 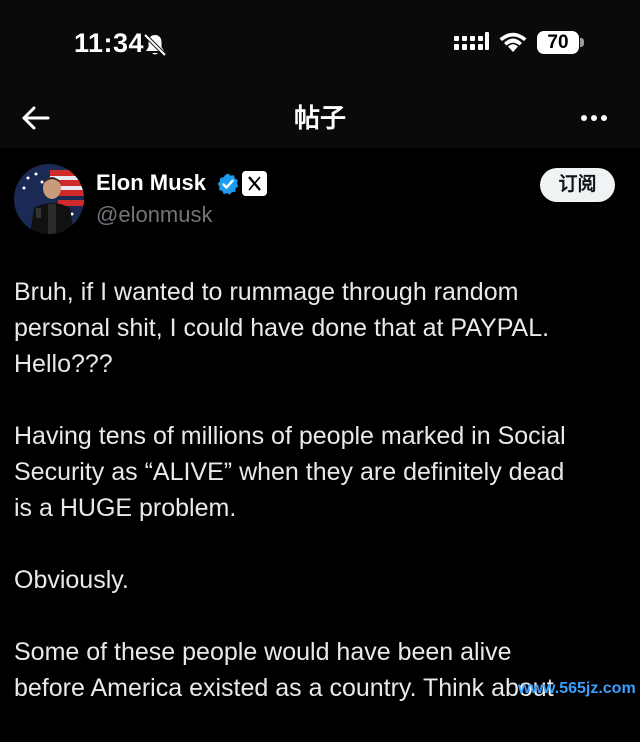 What do you see at coordinates (154, 215) in the screenshot?
I see `author-handle: @elonmusk` at bounding box center [154, 215].